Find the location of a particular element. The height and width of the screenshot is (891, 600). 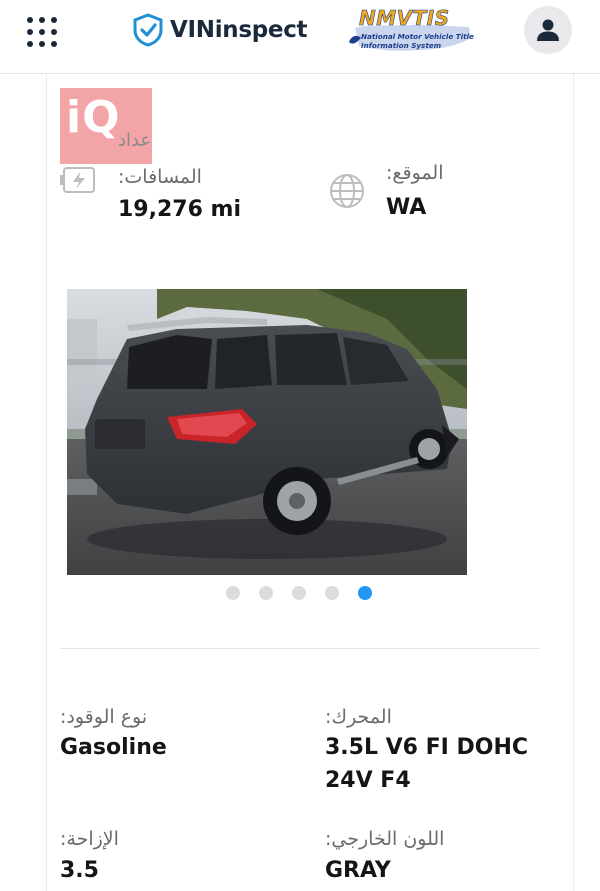

fuel-type-value: Gasoline is located at coordinates (113, 747).